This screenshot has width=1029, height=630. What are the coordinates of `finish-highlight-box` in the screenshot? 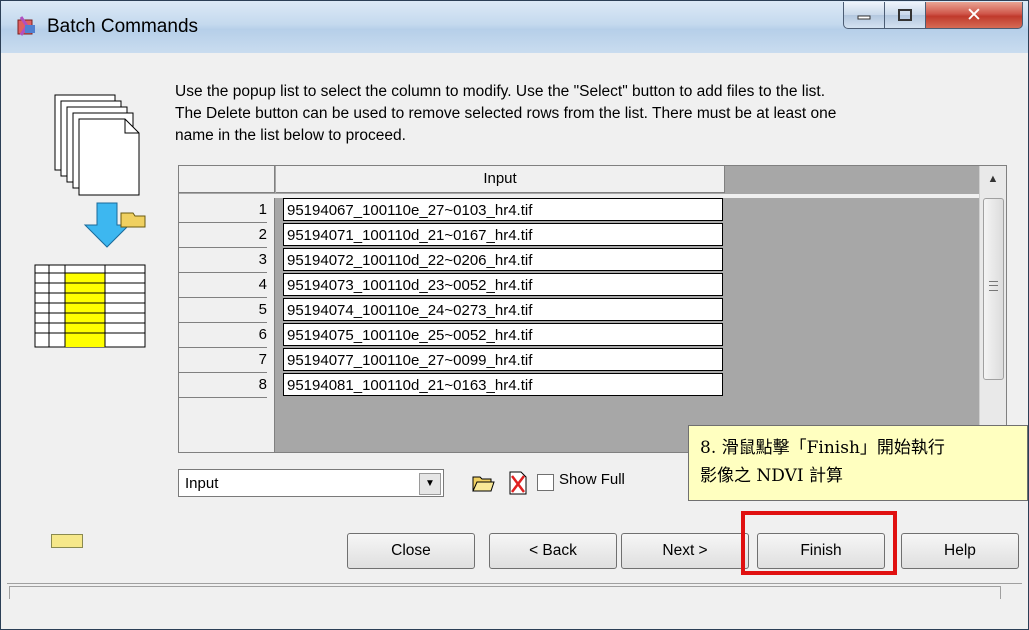 It's located at (819, 543).